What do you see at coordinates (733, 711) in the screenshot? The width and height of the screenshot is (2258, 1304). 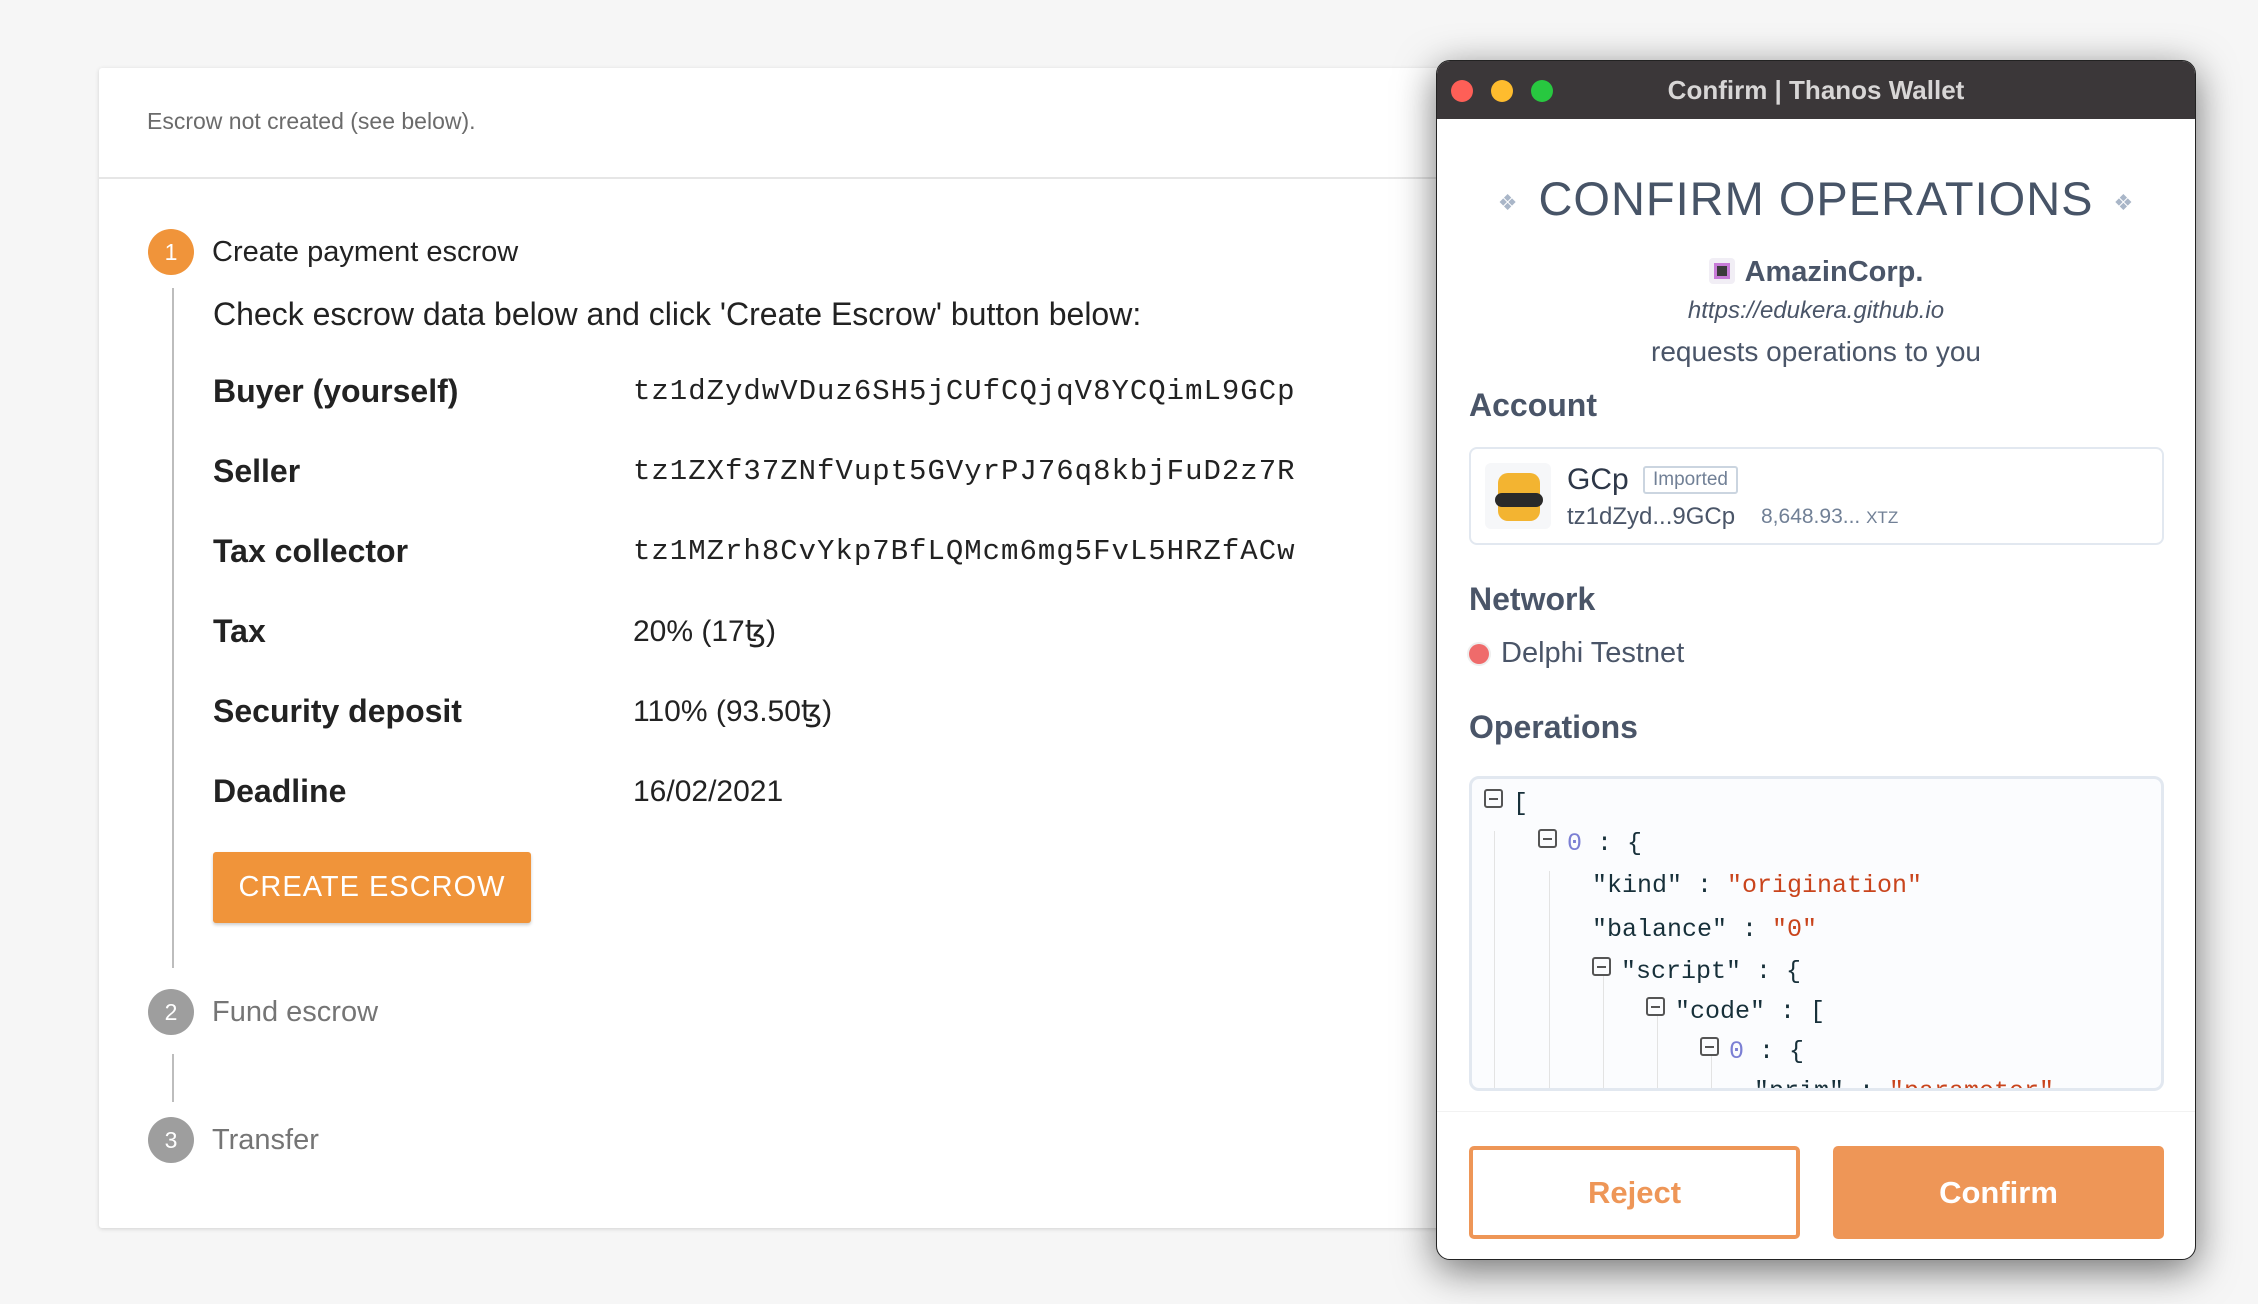 I see `row-value: 110% (93.50ꜩ)` at bounding box center [733, 711].